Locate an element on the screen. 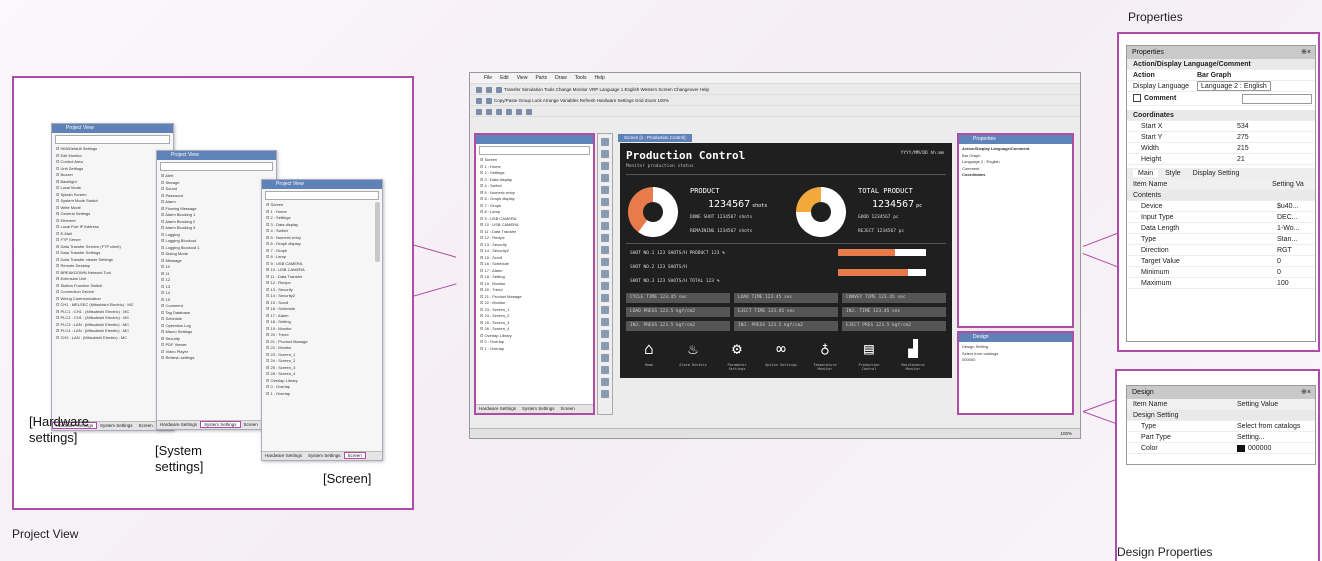  property-row: Maximum 100 is located at coordinates (1221, 283).